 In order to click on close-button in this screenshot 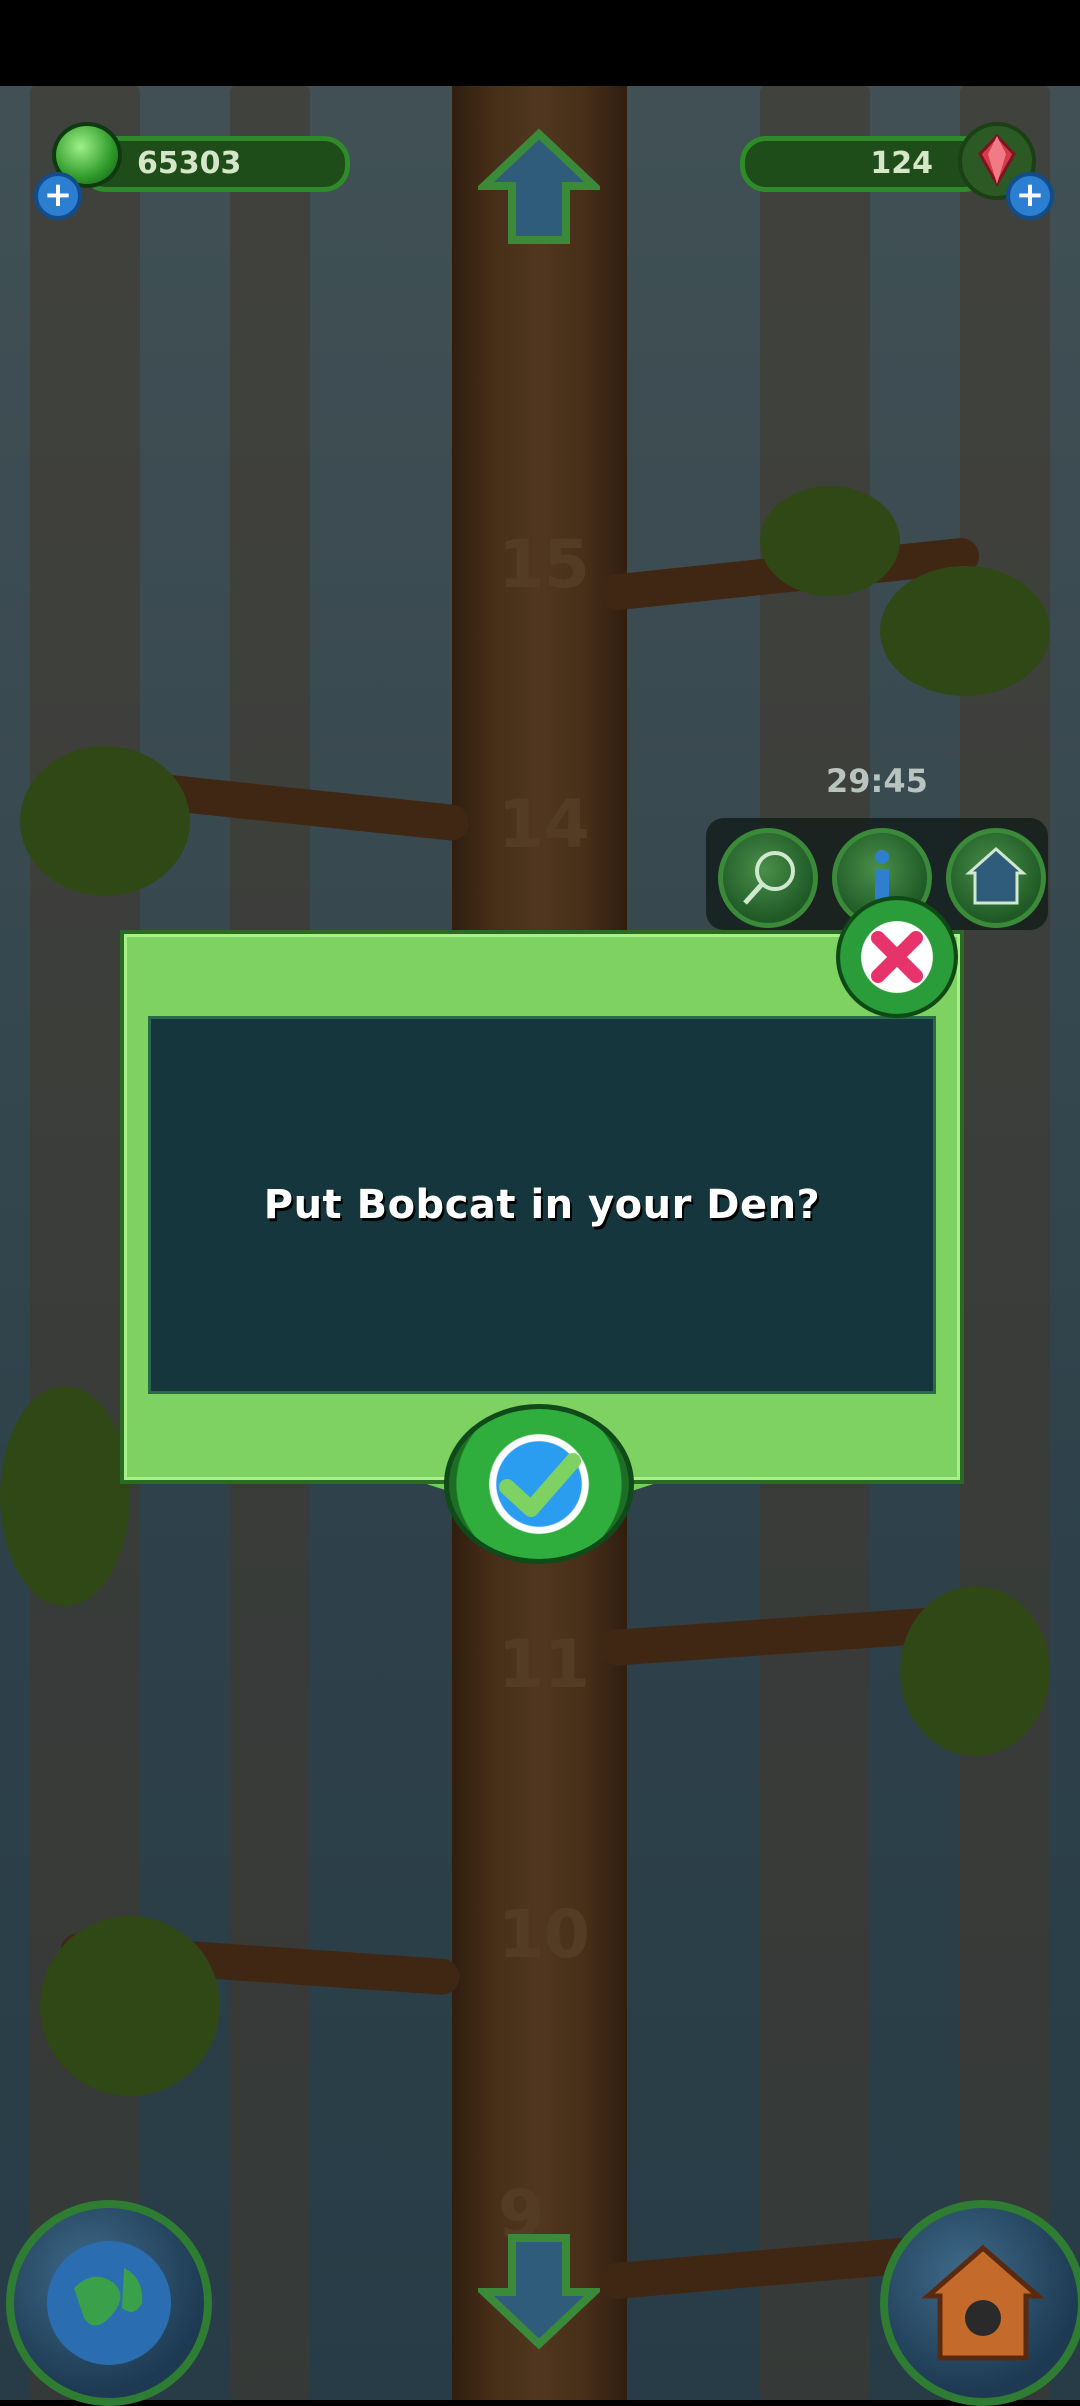, I will do `click(897, 957)`.